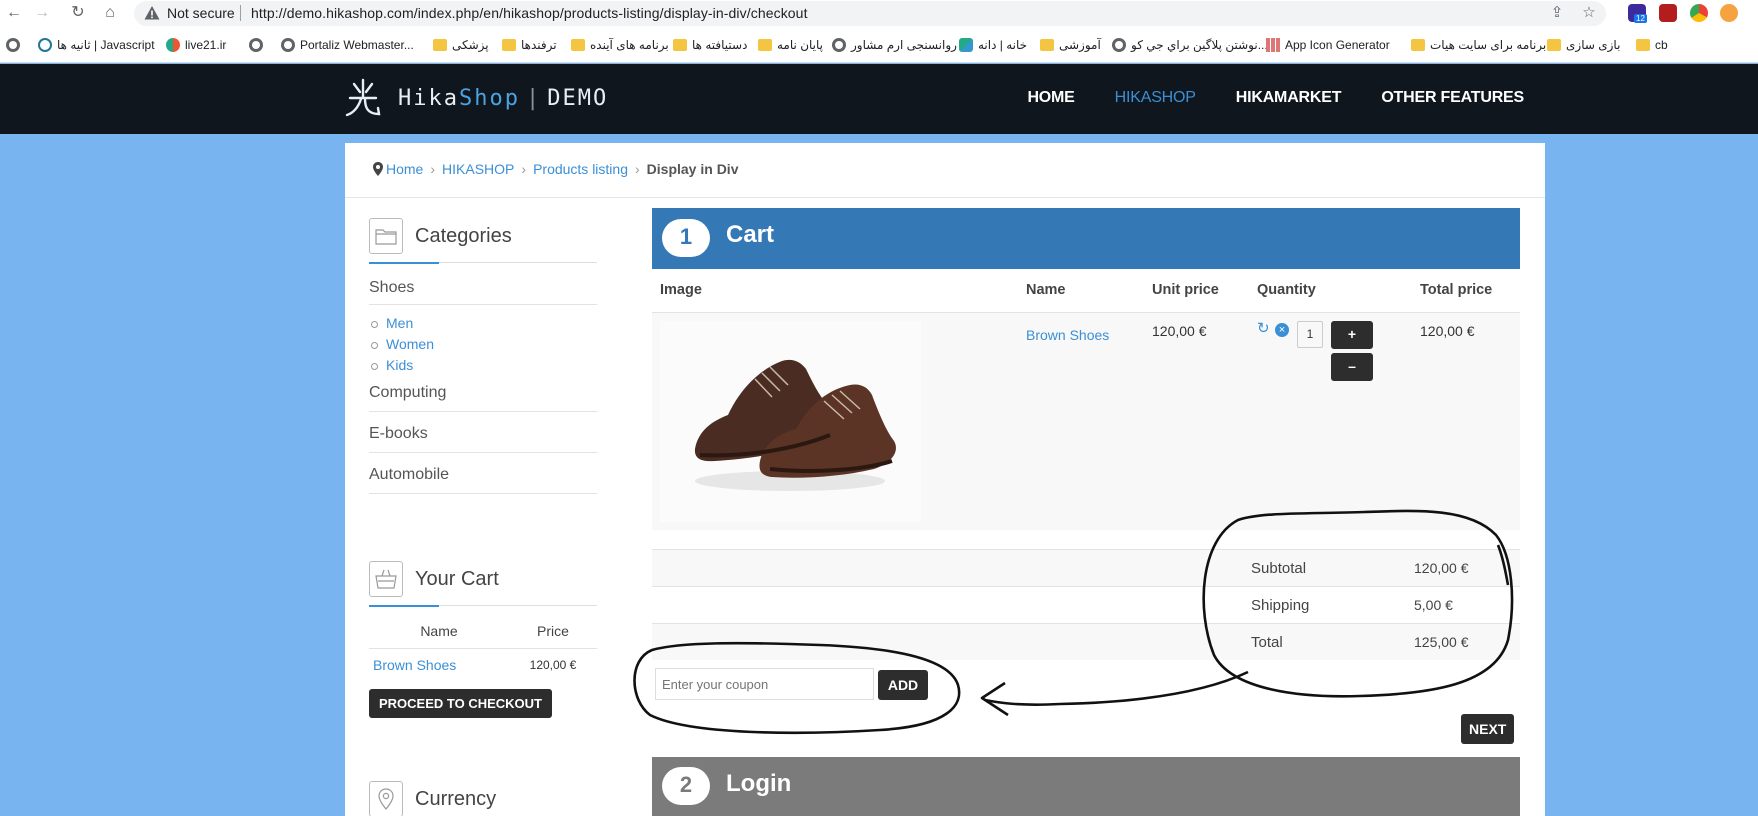  I want to click on breadcrumb-current: Display in Div, so click(692, 169).